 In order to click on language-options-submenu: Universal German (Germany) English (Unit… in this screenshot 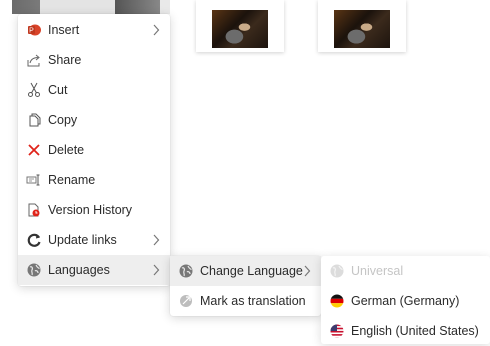, I will do `click(405, 300)`.